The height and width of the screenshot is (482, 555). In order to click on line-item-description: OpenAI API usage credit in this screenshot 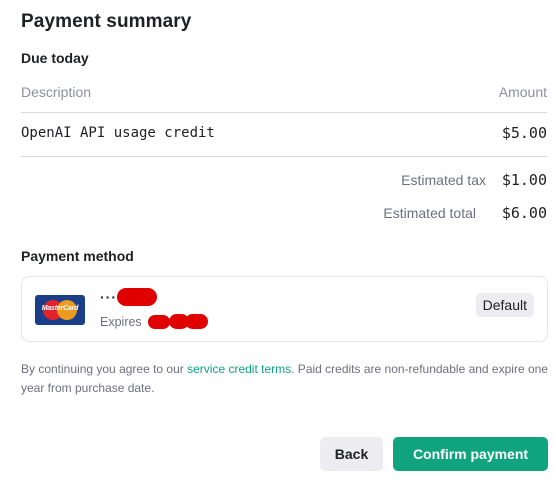, I will do `click(118, 133)`.